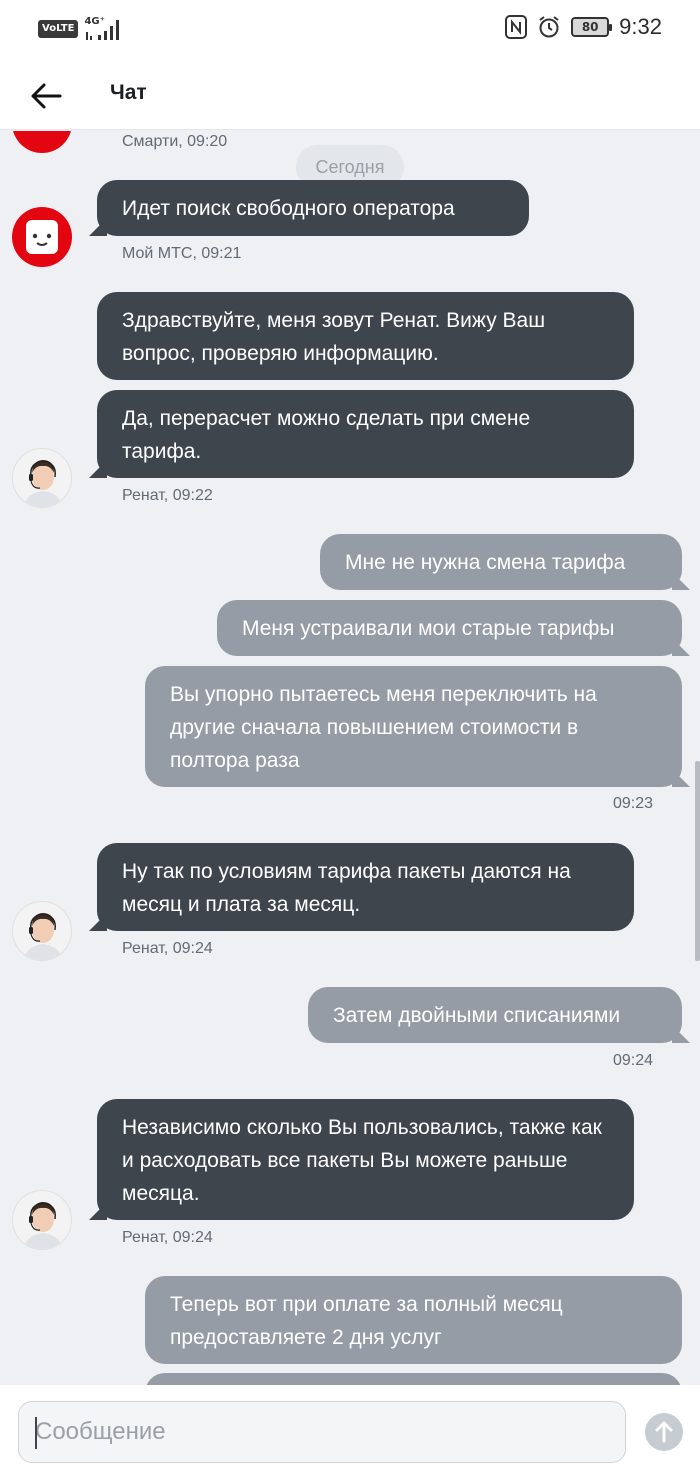 This screenshot has height=1478, width=700. I want to click on battery-indicator: 80, so click(592, 27).